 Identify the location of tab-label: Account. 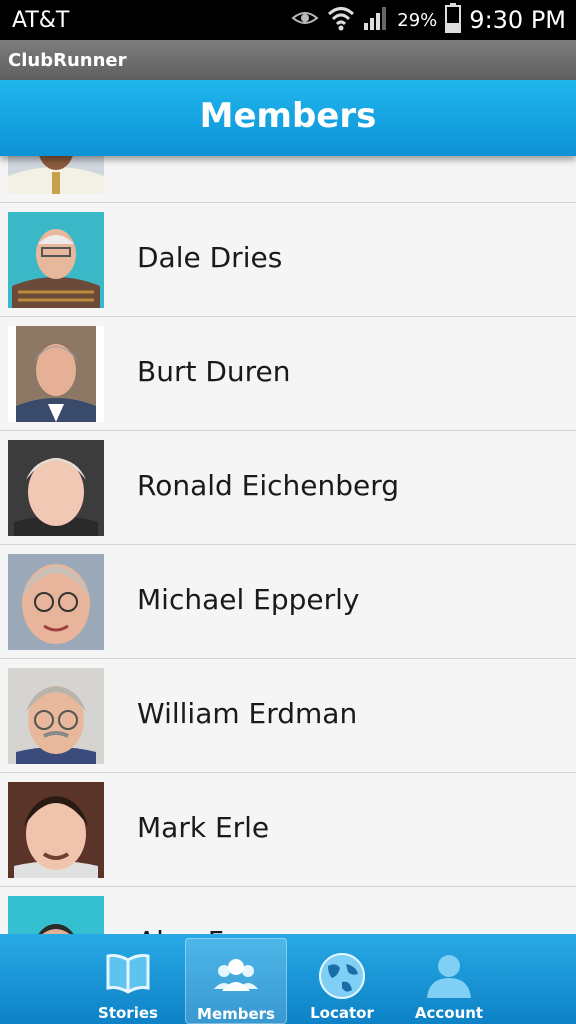
(449, 1013).